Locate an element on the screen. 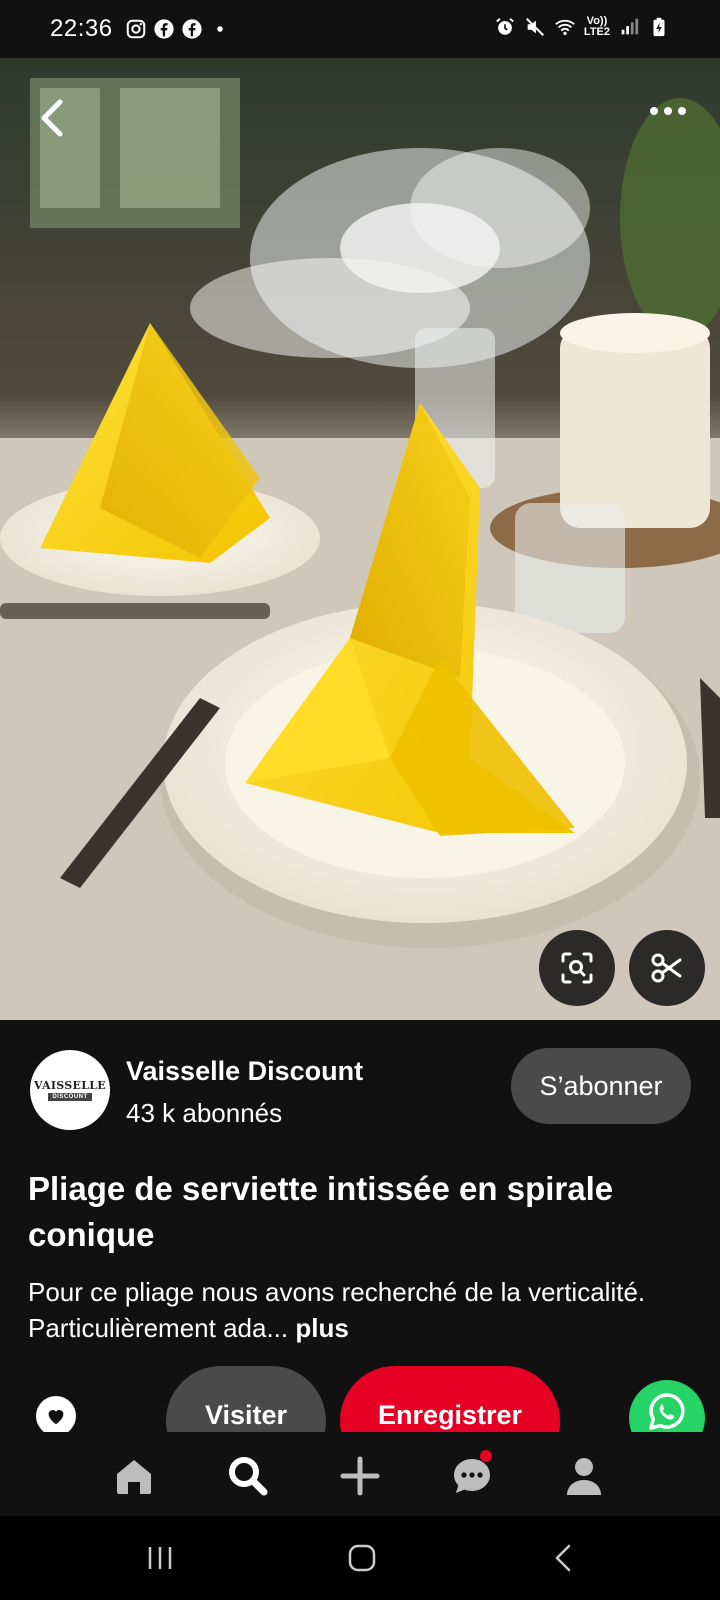 The image size is (720, 1600). wifi-icon is located at coordinates (565, 27).